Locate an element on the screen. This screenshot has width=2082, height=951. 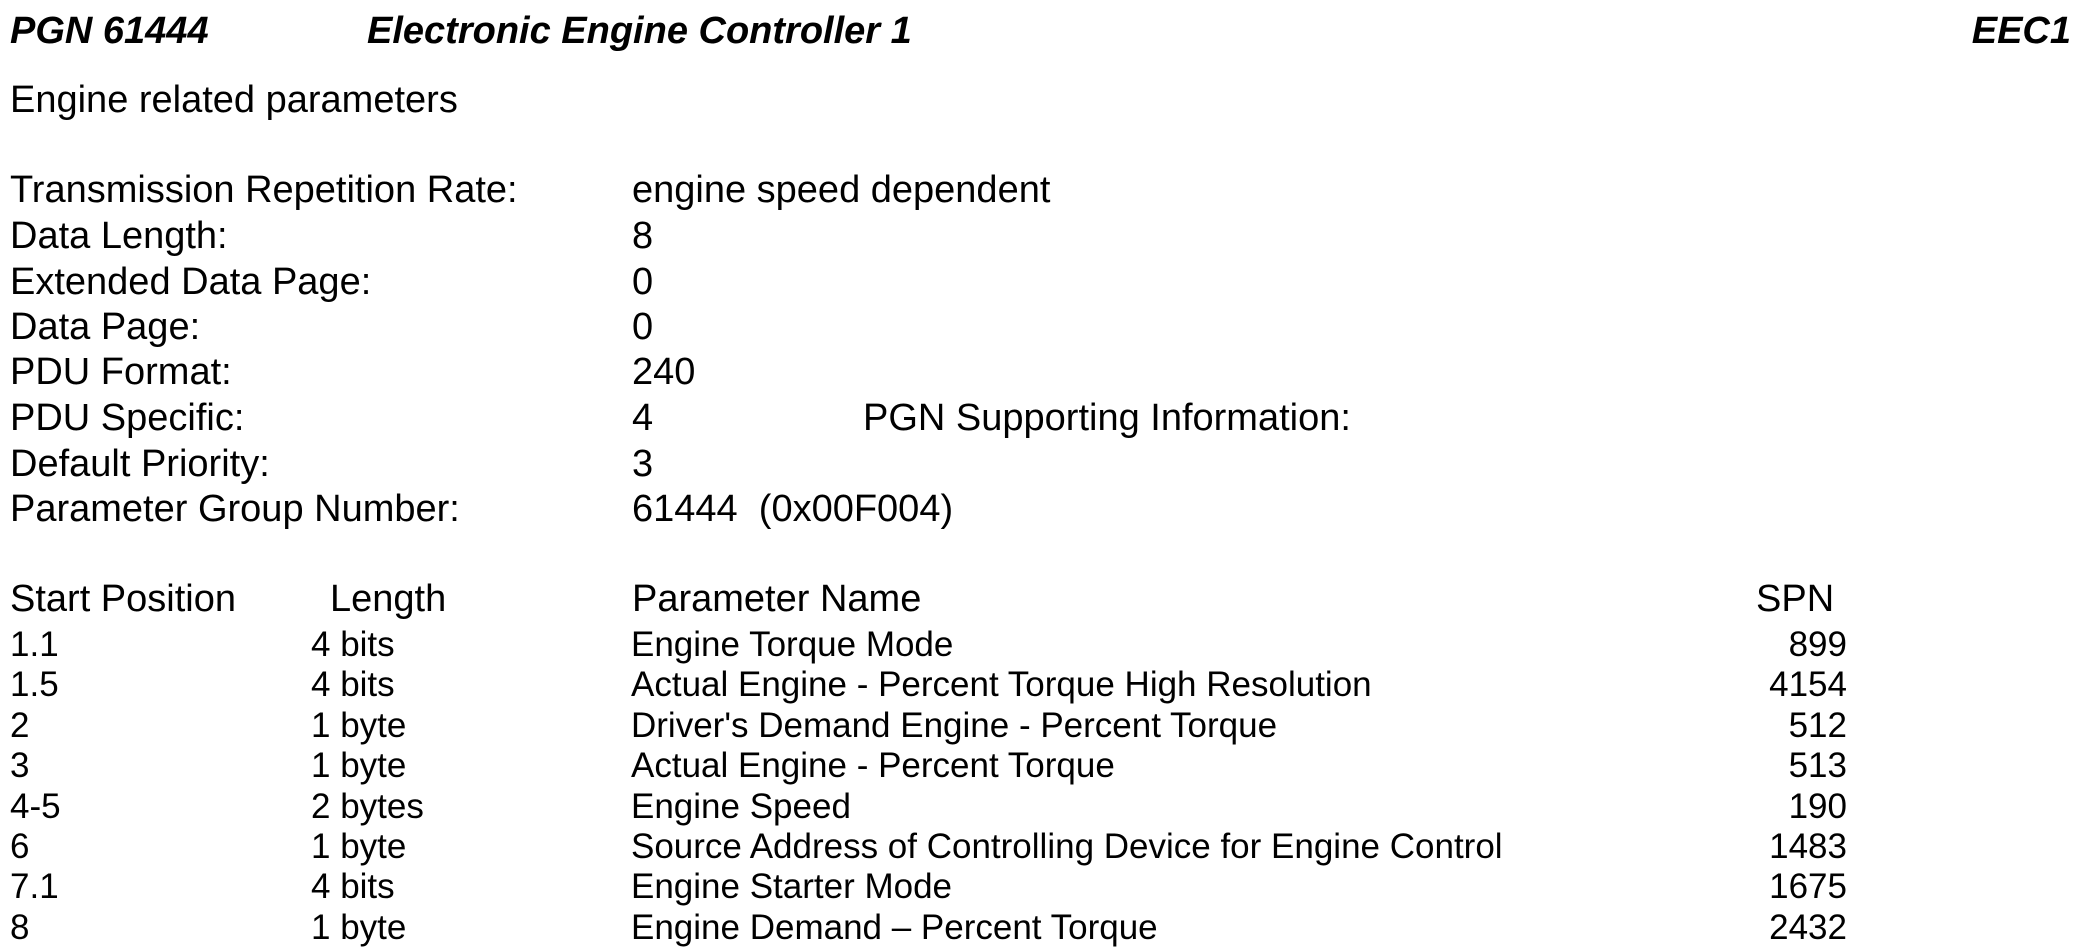
row-spn: 899 is located at coordinates (1817, 644).